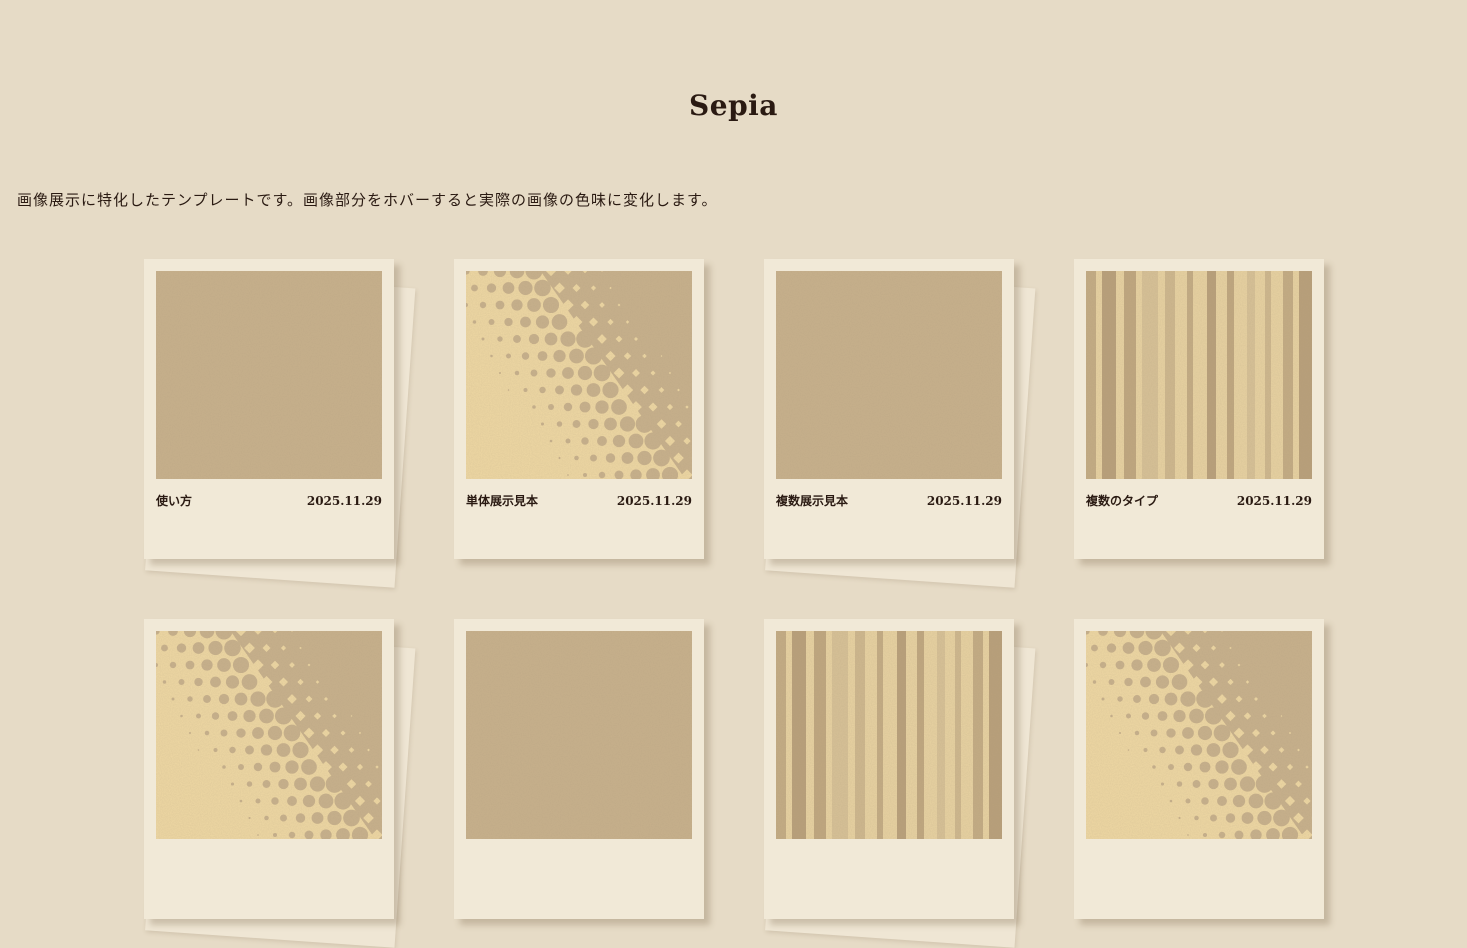  I want to click on card-frame: 単体展示見本 2025.11.29, so click(579, 409).